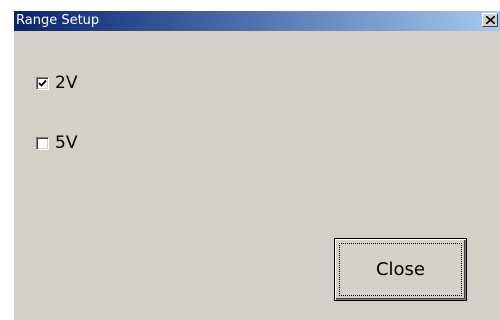 The width and height of the screenshot is (500, 320). I want to click on window-title: Range Setup, so click(58, 20).